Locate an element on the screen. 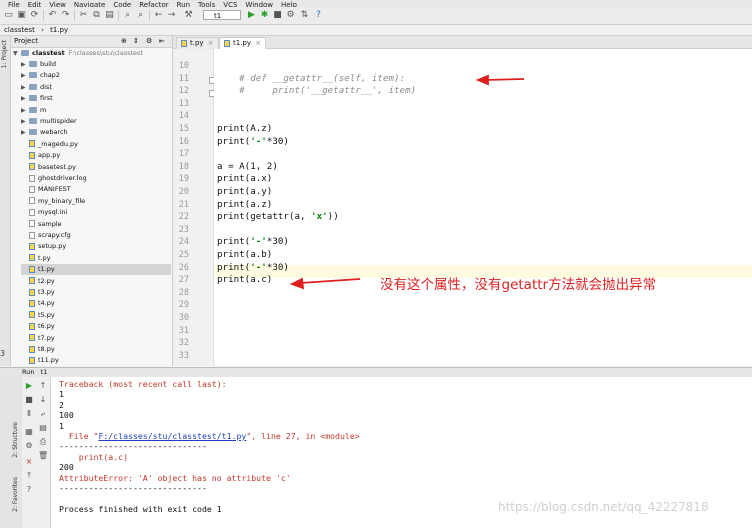  rerun-icon: ▶ is located at coordinates (29, 385).